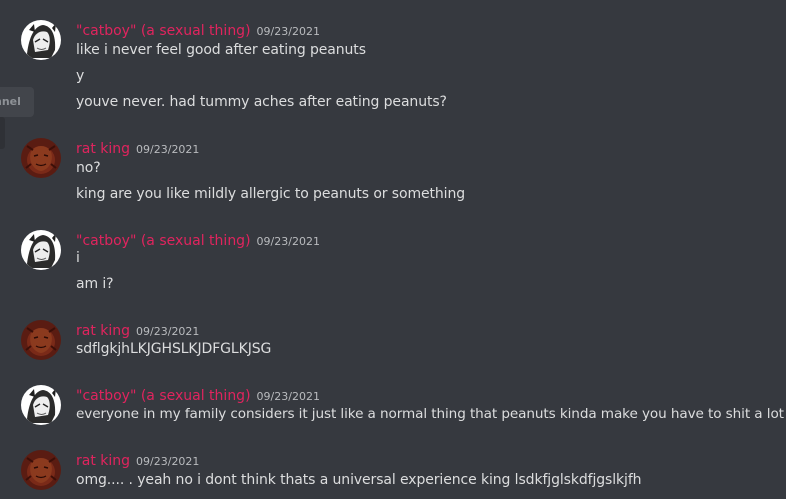 The height and width of the screenshot is (499, 786). What do you see at coordinates (88, 168) in the screenshot?
I see `message-text: no?` at bounding box center [88, 168].